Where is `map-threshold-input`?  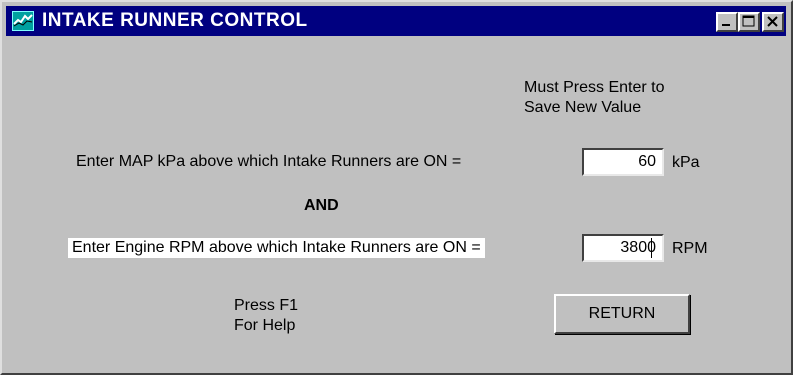 map-threshold-input is located at coordinates (623, 162).